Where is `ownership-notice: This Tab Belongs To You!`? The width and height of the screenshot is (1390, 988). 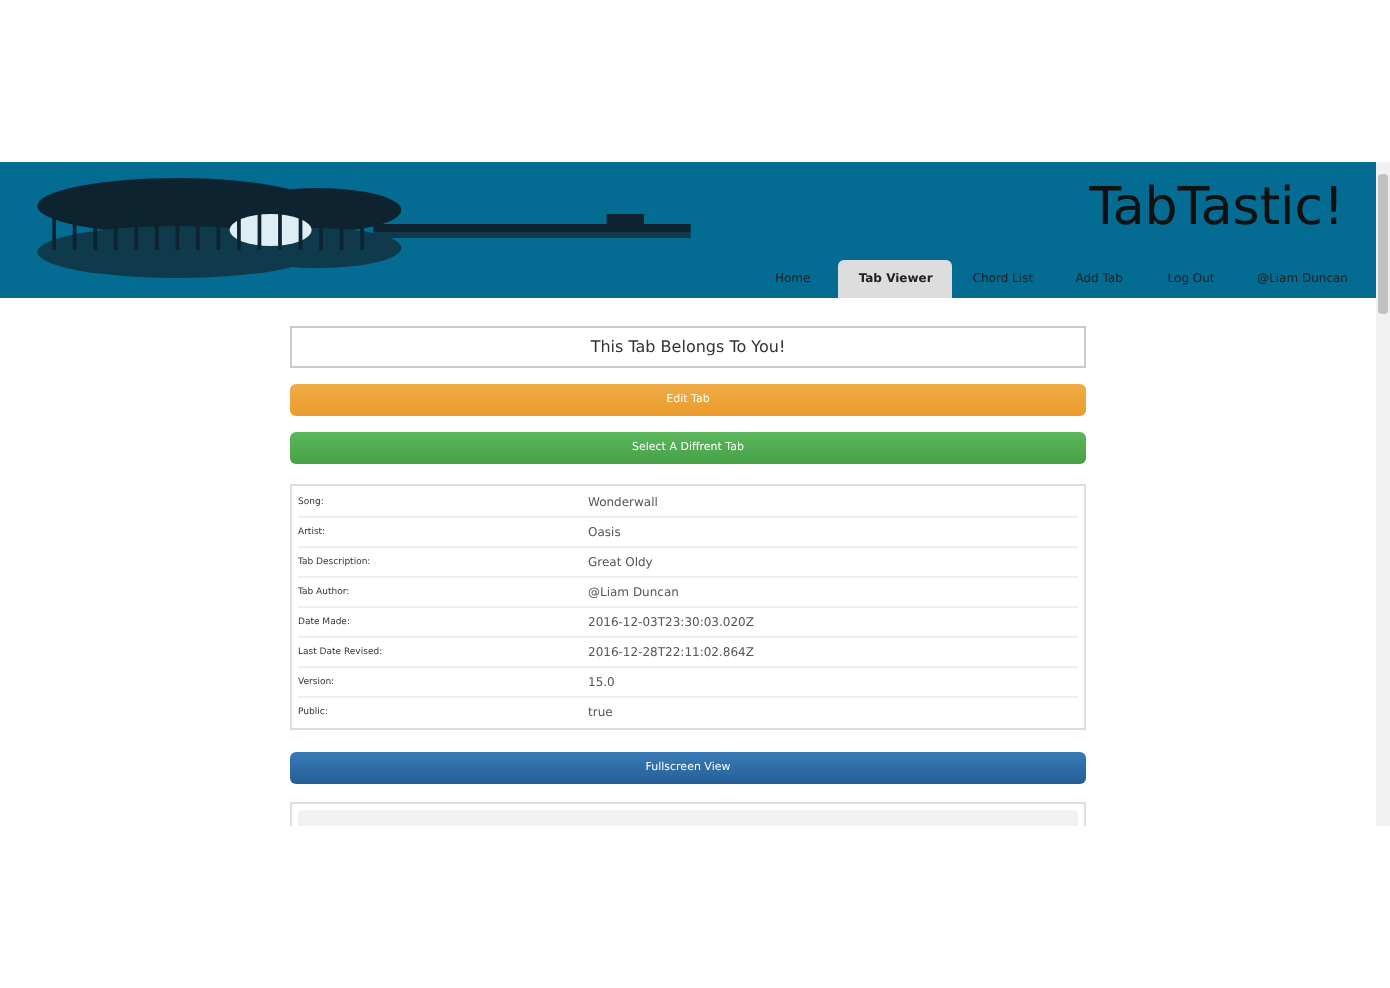 ownership-notice: This Tab Belongs To You! is located at coordinates (688, 347).